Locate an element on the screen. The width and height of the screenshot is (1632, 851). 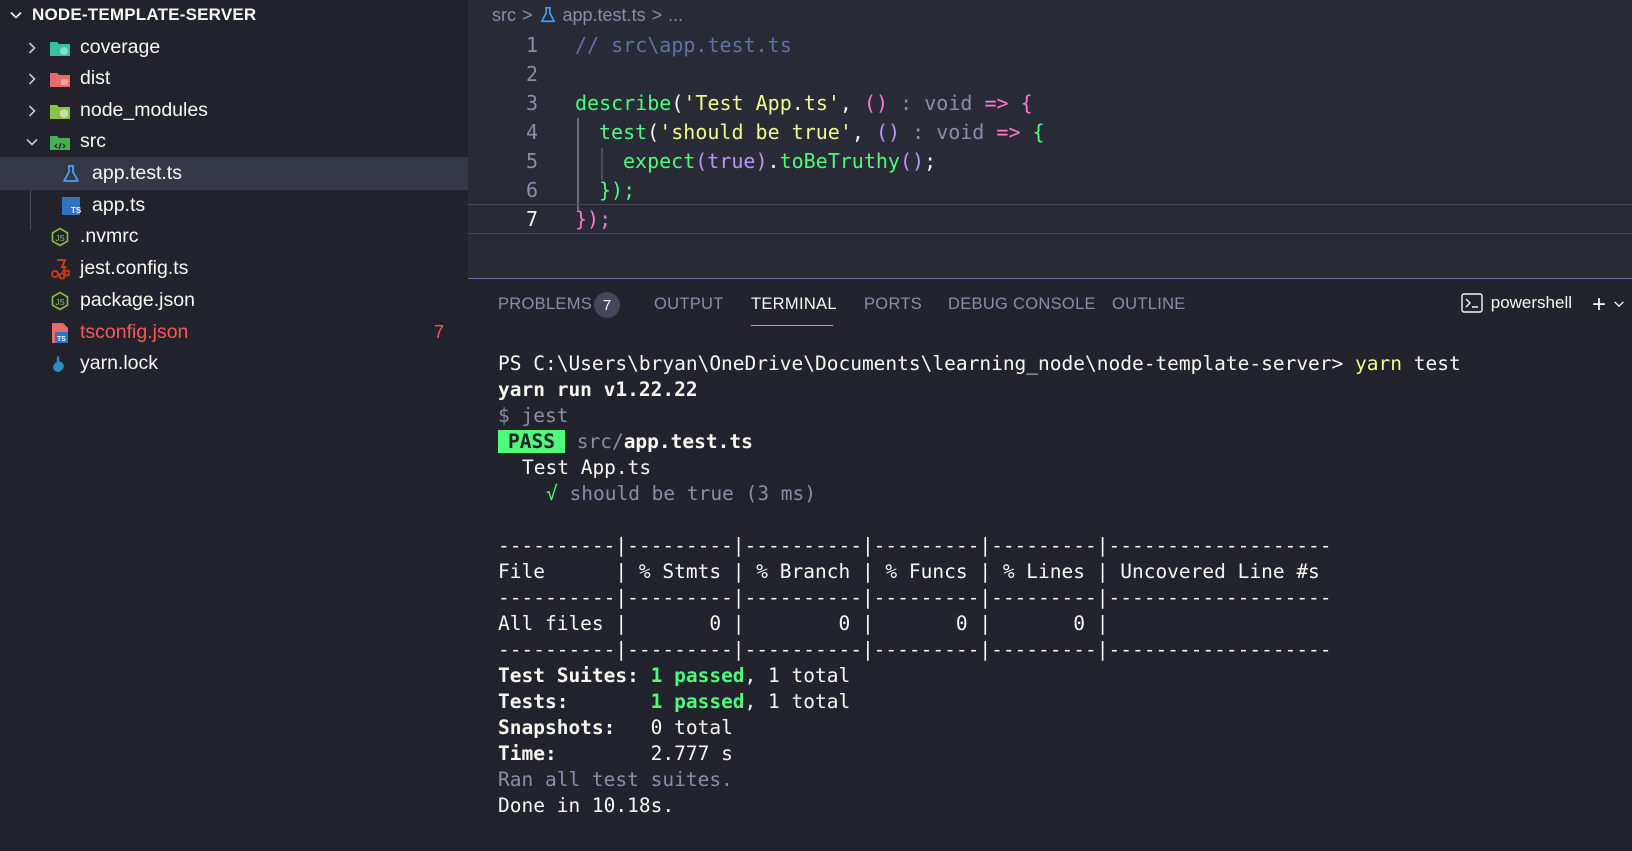
code-token: , is located at coordinates (852, 103).